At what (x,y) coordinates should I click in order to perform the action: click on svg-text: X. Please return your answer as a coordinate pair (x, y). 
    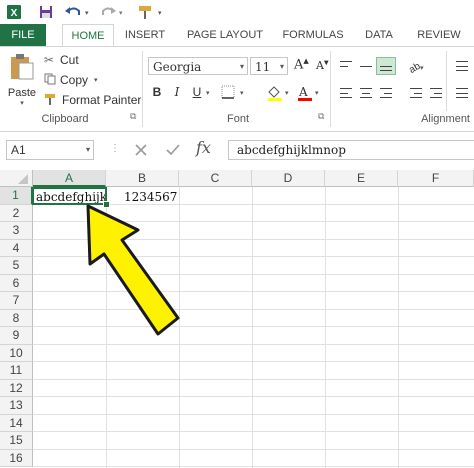
    Looking at the image, I should click on (14, 13).